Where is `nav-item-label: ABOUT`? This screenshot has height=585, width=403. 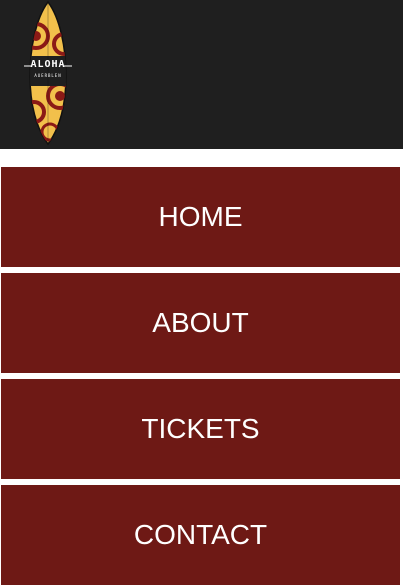
nav-item-label: ABOUT is located at coordinates (200, 322).